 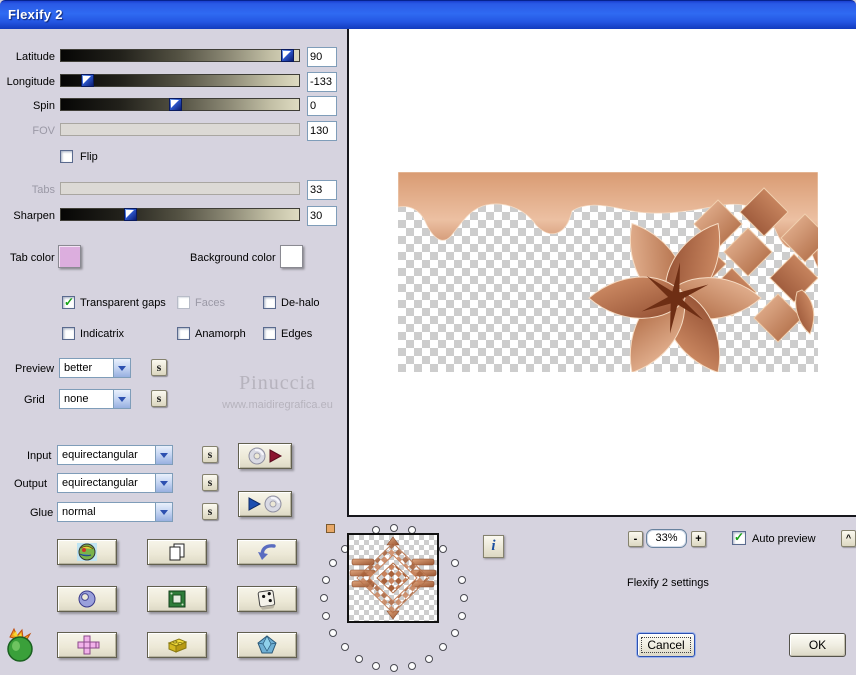 What do you see at coordinates (159, 398) in the screenshot?
I see `grid-s-button: s` at bounding box center [159, 398].